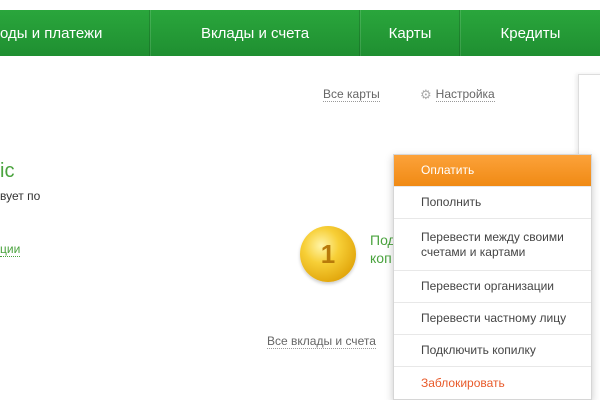 The height and width of the screenshot is (400, 600). What do you see at coordinates (321, 341) in the screenshot?
I see `all-deposits-link: Все вклады и счета` at bounding box center [321, 341].